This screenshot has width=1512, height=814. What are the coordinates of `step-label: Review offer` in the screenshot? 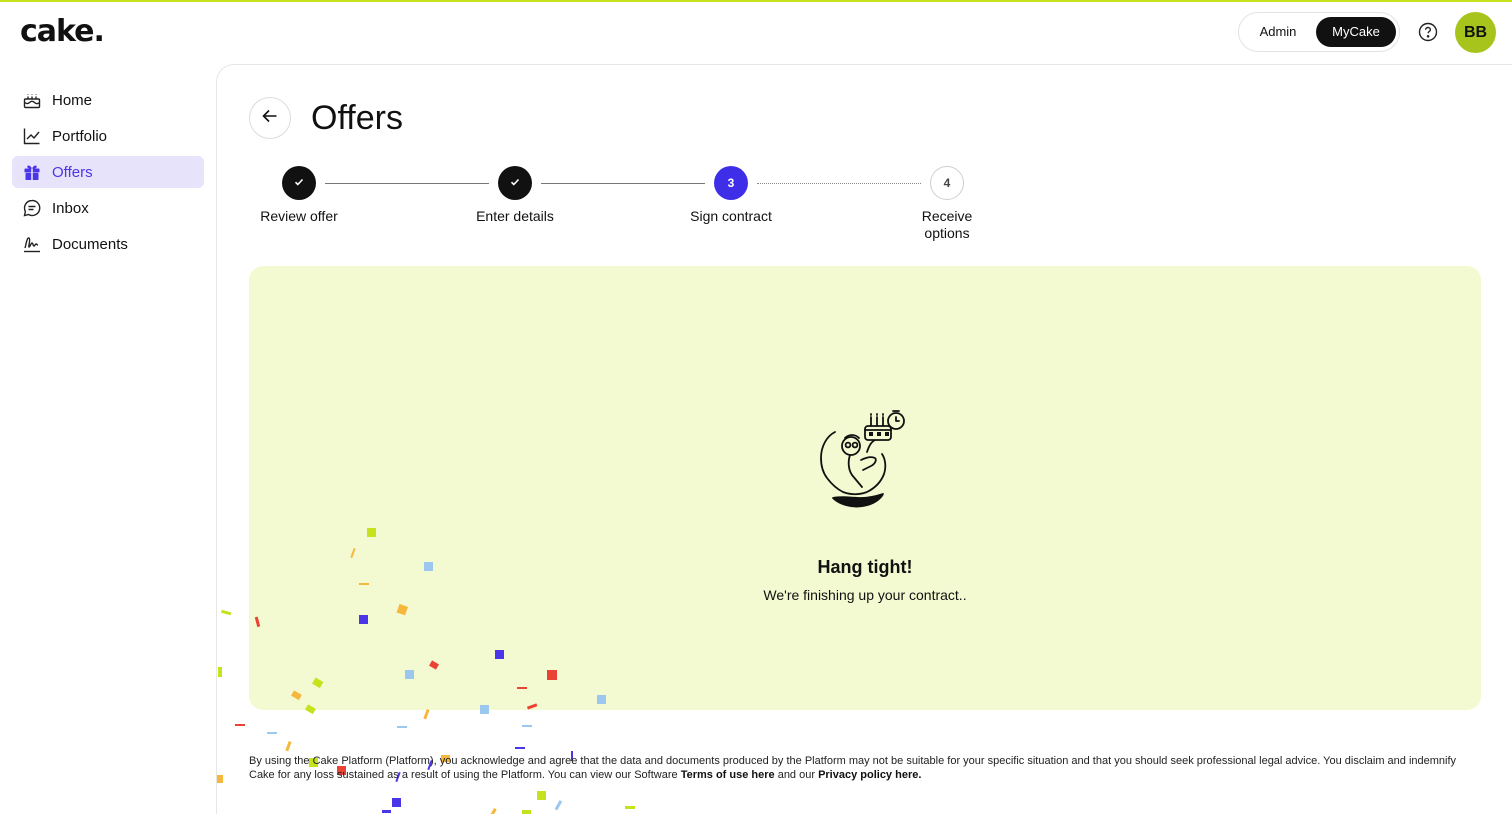 It's located at (299, 216).